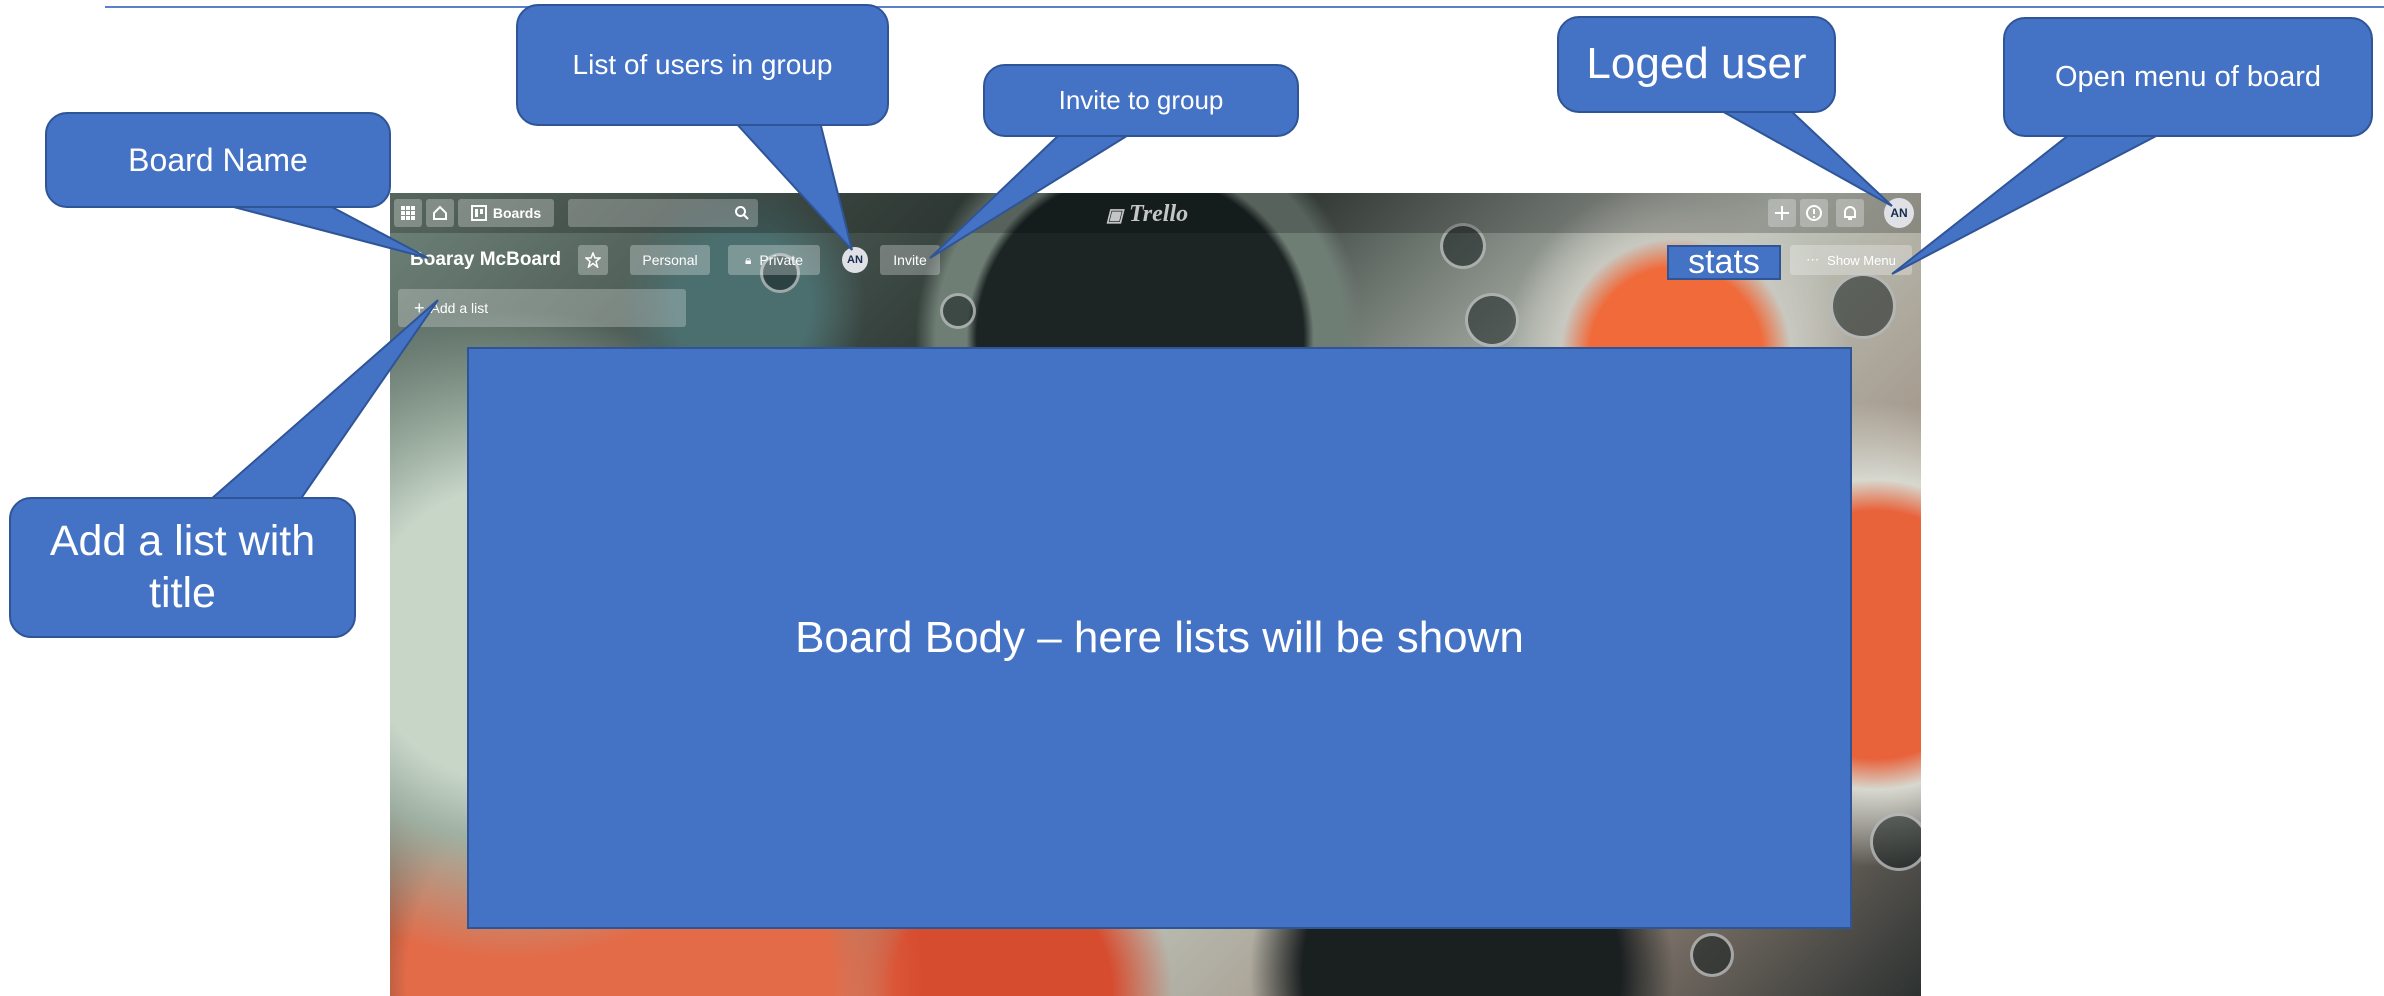 The height and width of the screenshot is (996, 2384). What do you see at coordinates (1782, 213) in the screenshot?
I see `plus-icon` at bounding box center [1782, 213].